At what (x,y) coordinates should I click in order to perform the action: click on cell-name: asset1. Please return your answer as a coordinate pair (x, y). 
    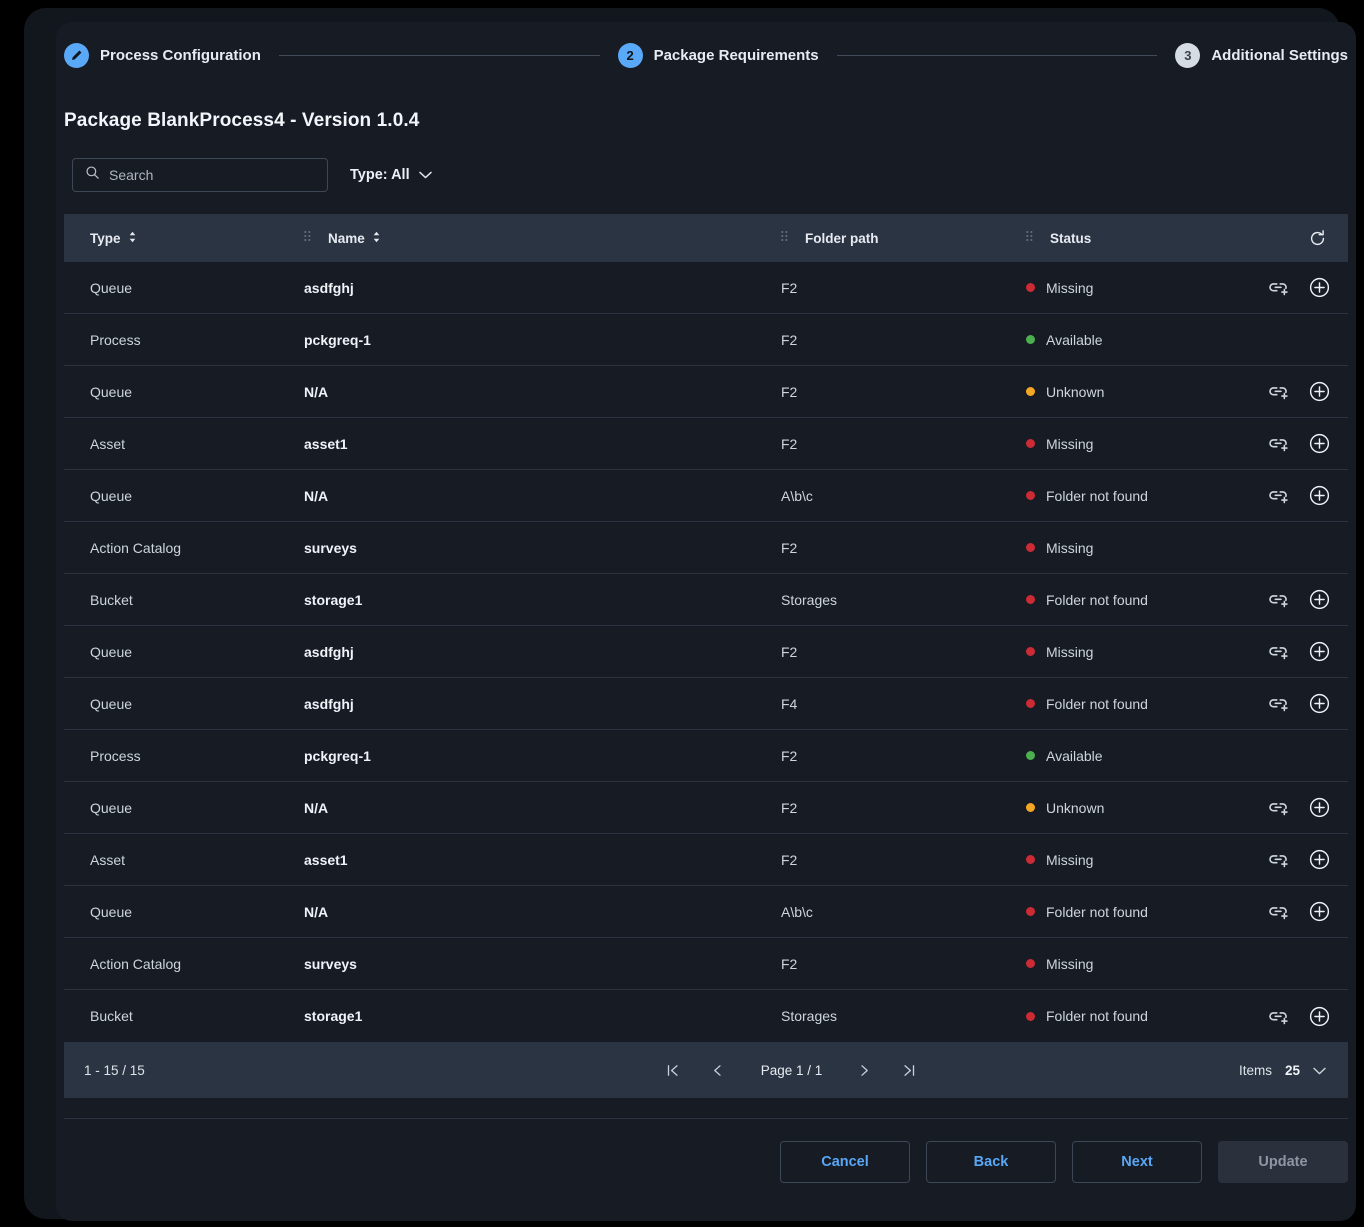
    Looking at the image, I should click on (326, 859).